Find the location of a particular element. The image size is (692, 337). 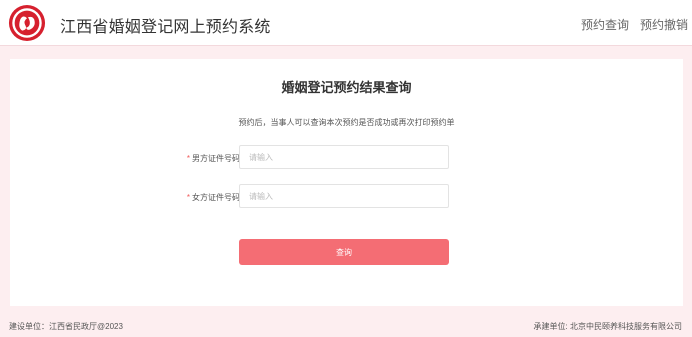

footer-builder: 建设单位：江西省民政厅@2023 is located at coordinates (66, 326).